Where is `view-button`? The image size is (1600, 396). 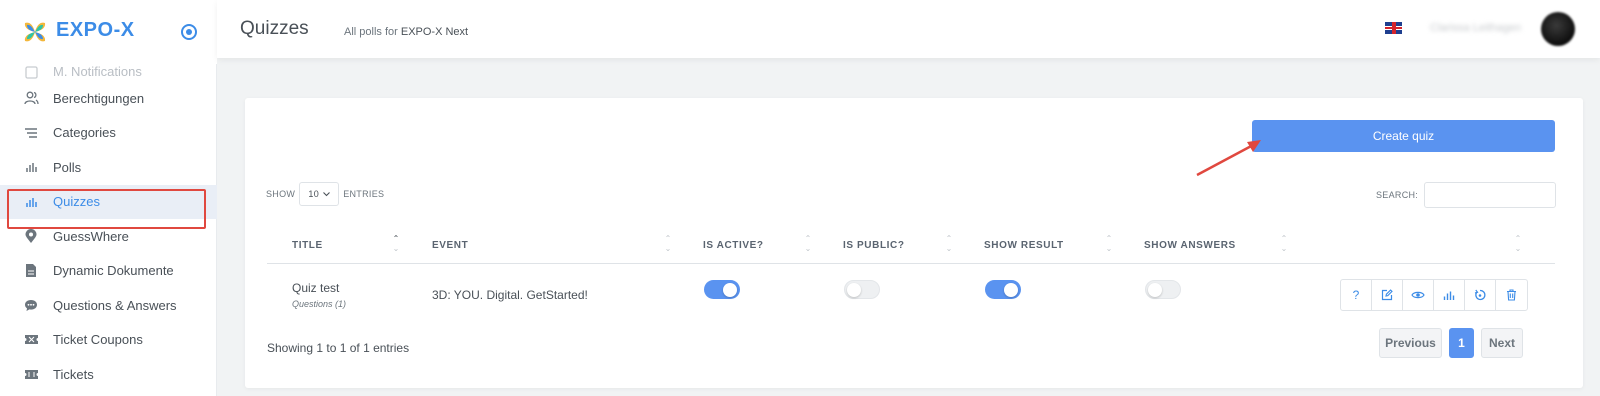 view-button is located at coordinates (1418, 295).